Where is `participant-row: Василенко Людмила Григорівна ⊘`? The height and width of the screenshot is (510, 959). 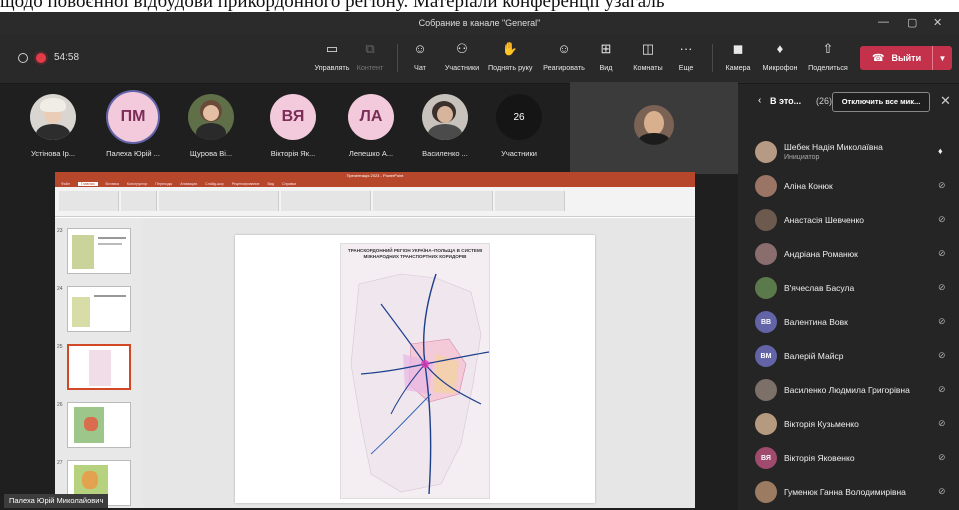 participant-row: Василенко Людмила Григорівна ⊘ is located at coordinates (848, 390).